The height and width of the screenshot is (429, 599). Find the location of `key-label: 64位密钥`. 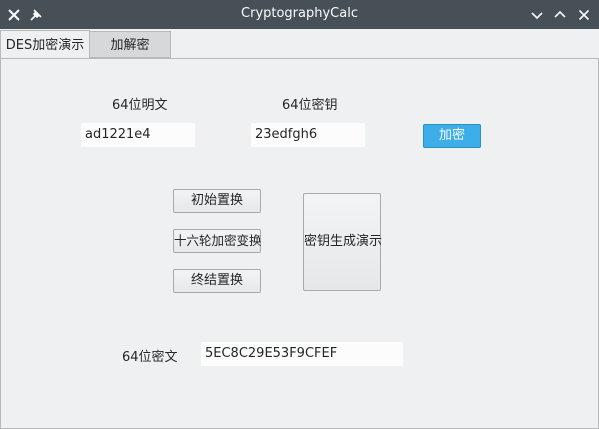

key-label: 64位密钥 is located at coordinates (310, 105).